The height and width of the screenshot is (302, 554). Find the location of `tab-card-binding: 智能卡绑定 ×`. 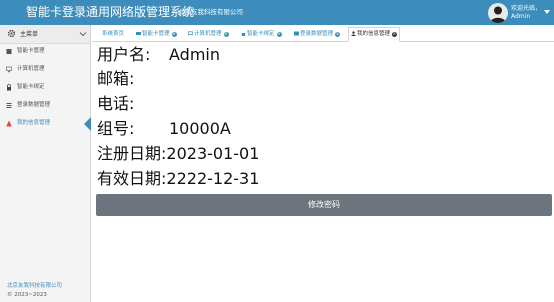

tab-card-binding: 智能卡绑定 × is located at coordinates (261, 34).